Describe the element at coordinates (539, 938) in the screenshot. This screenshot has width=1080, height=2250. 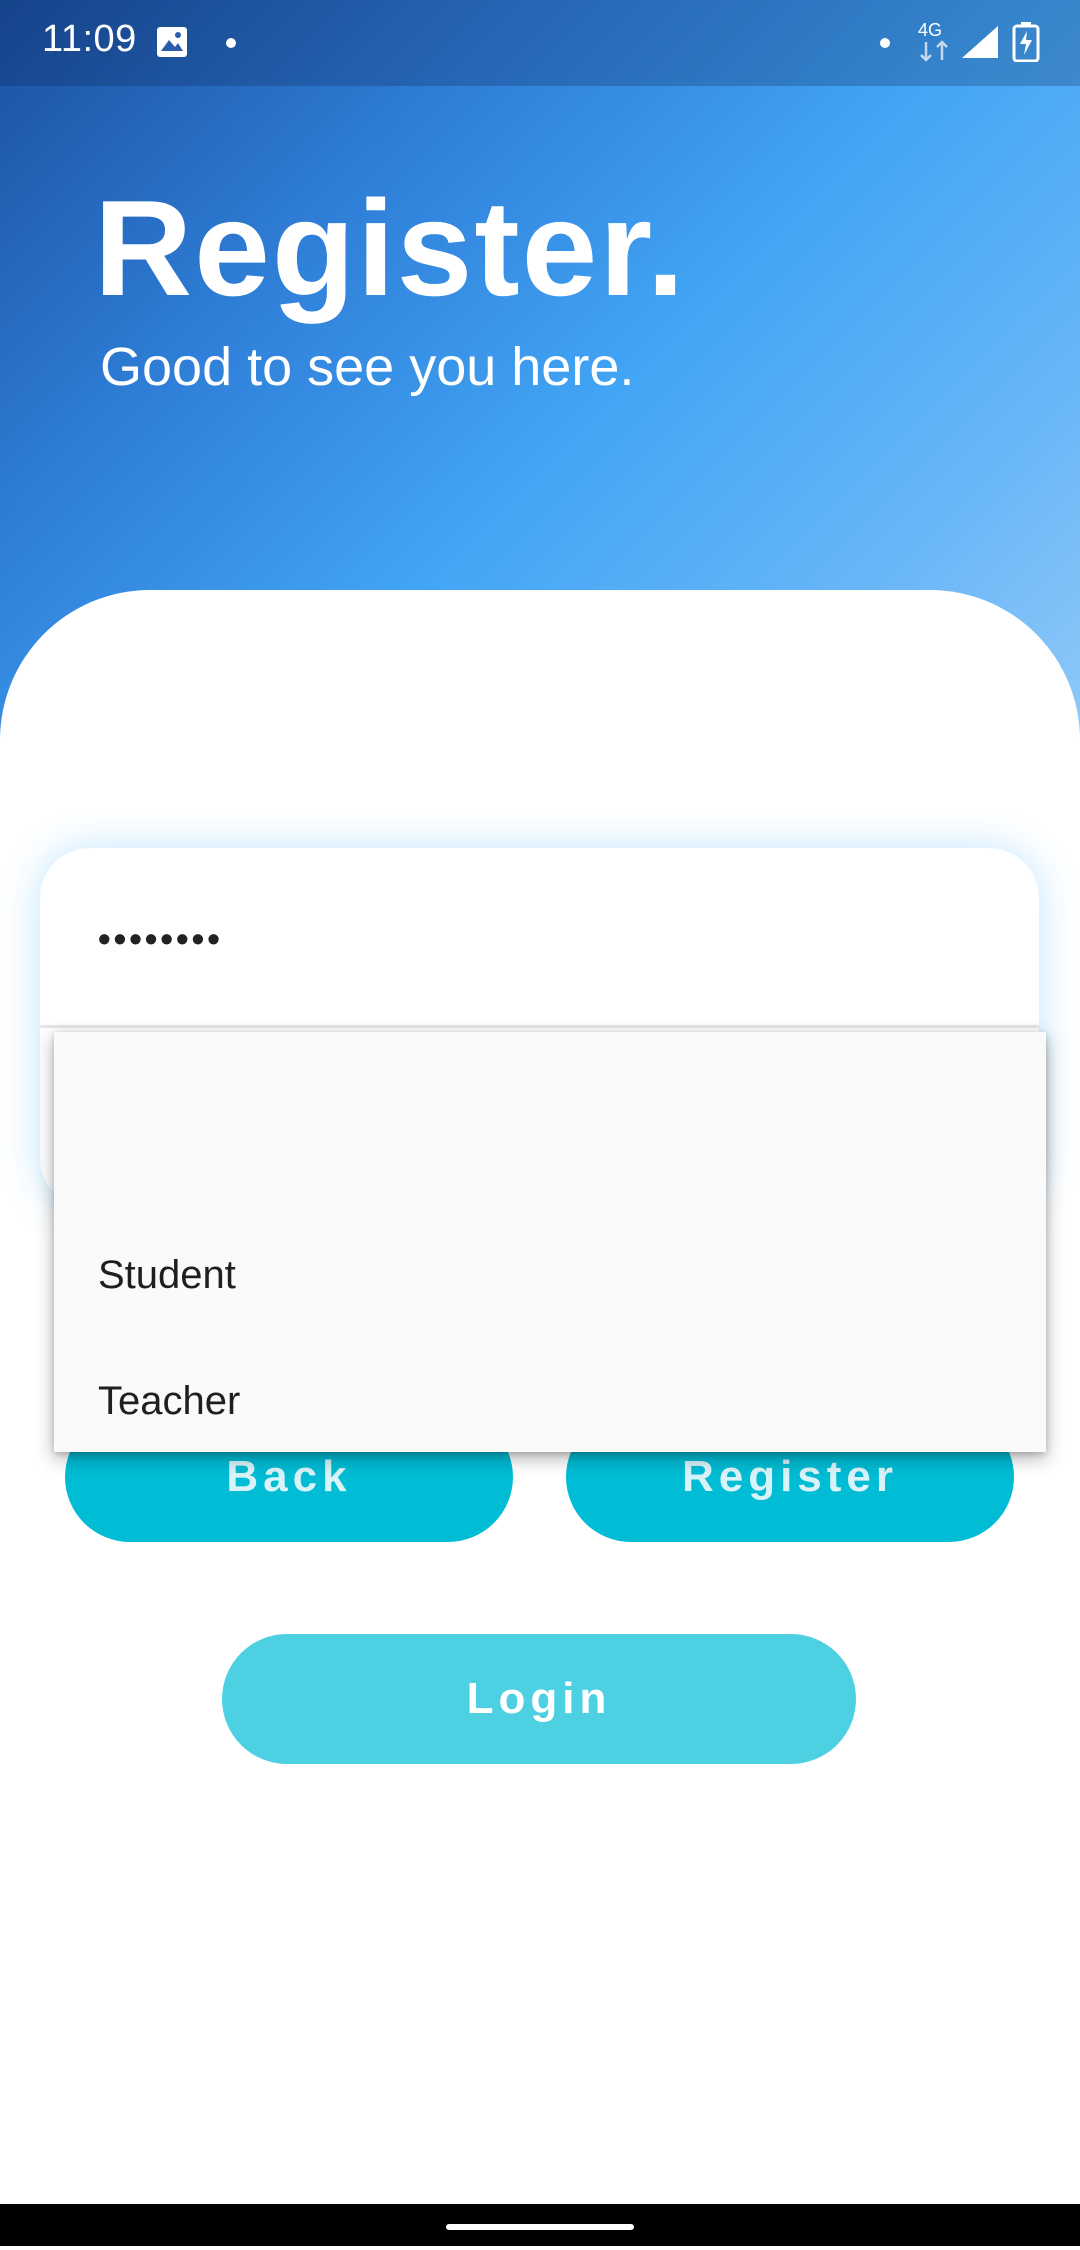
I see `password-input: ••••••••` at that location.